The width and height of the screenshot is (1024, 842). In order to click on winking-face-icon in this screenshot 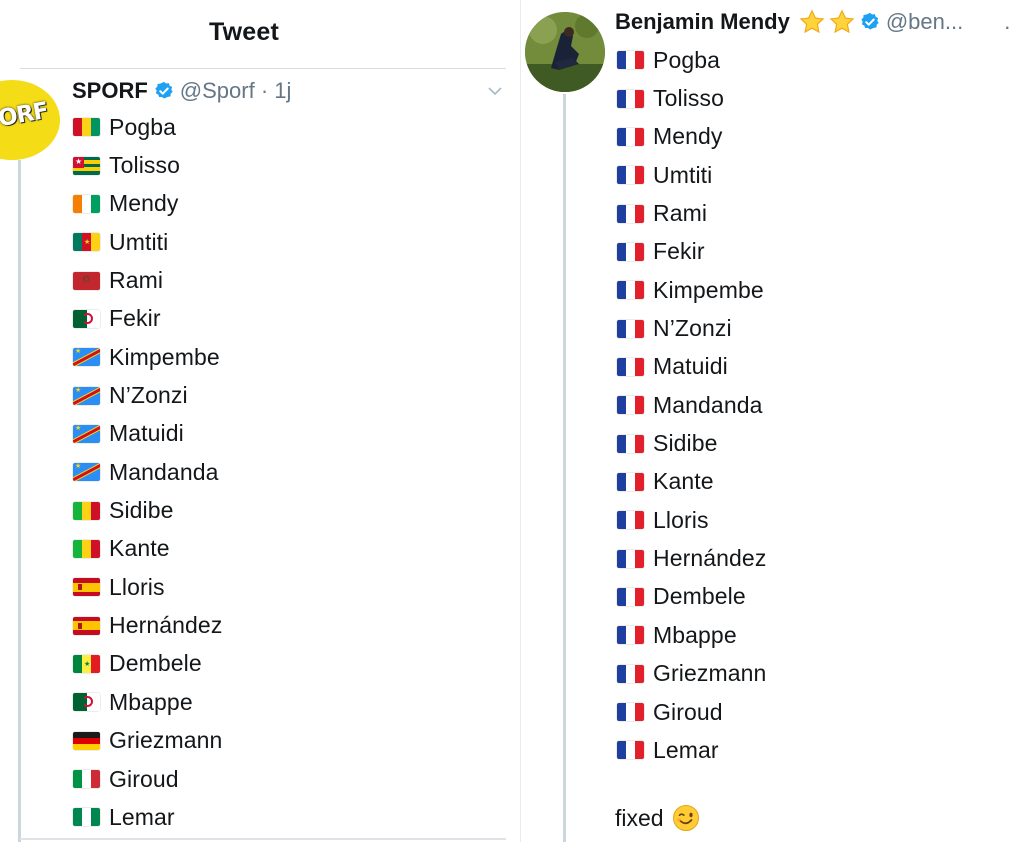, I will do `click(685, 818)`.